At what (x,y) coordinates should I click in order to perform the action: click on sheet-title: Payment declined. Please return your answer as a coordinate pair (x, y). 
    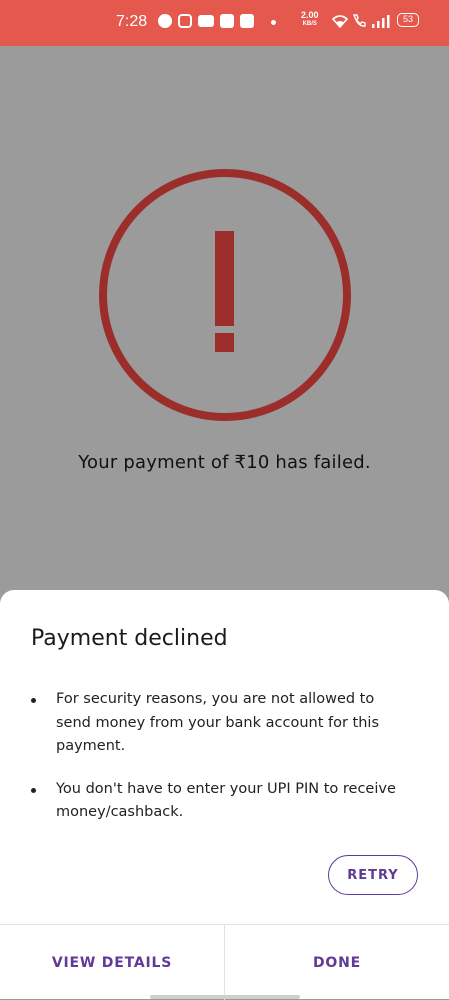
    Looking at the image, I should click on (129, 638).